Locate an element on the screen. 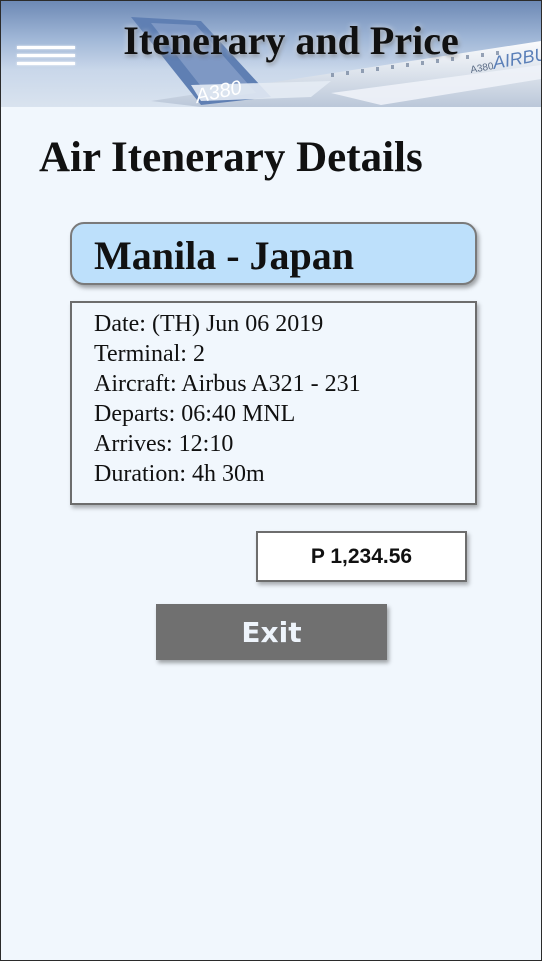 The image size is (542, 961). route-card: Manila - Japan is located at coordinates (273, 253).